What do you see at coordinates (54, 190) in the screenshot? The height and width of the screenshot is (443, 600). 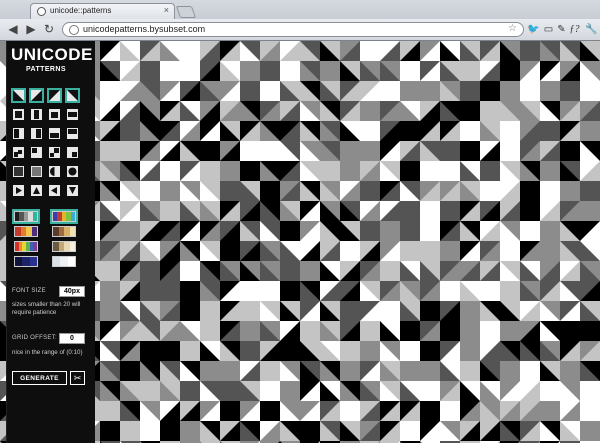 I see `play-left-icon` at bounding box center [54, 190].